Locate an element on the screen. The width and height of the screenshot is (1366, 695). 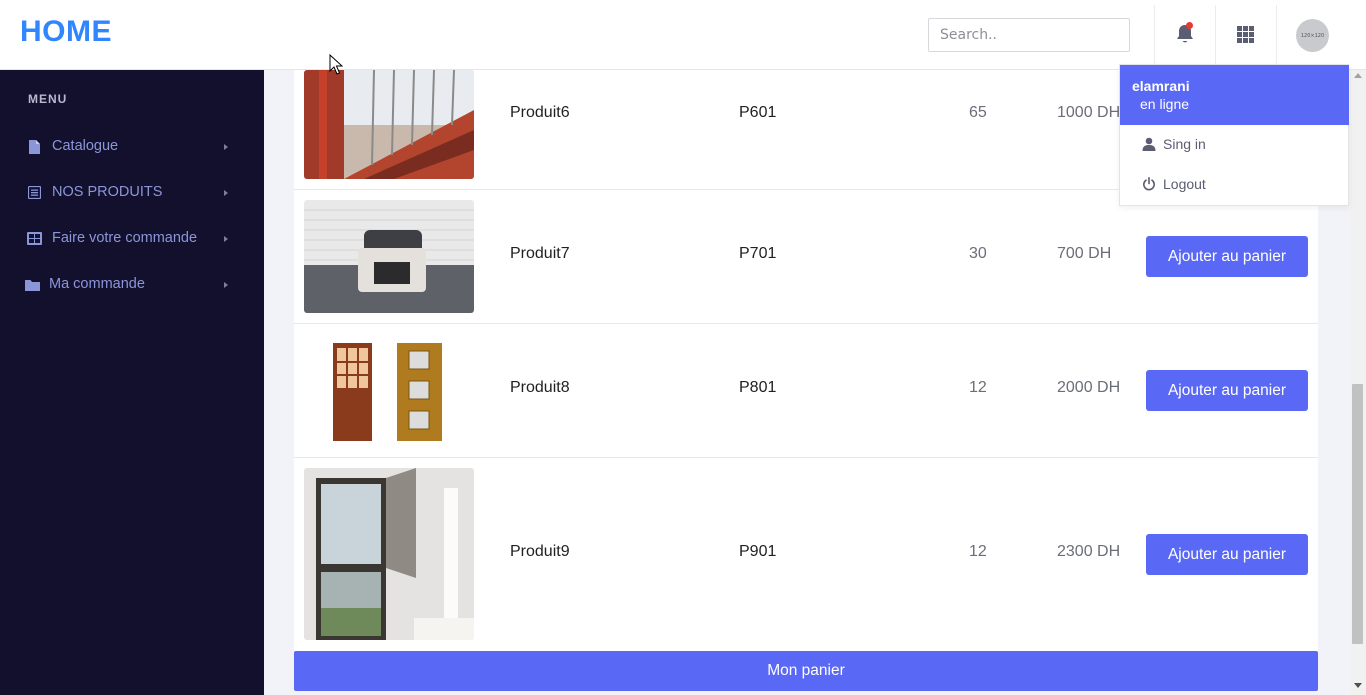
brand-logo: HOME is located at coordinates (66, 32).